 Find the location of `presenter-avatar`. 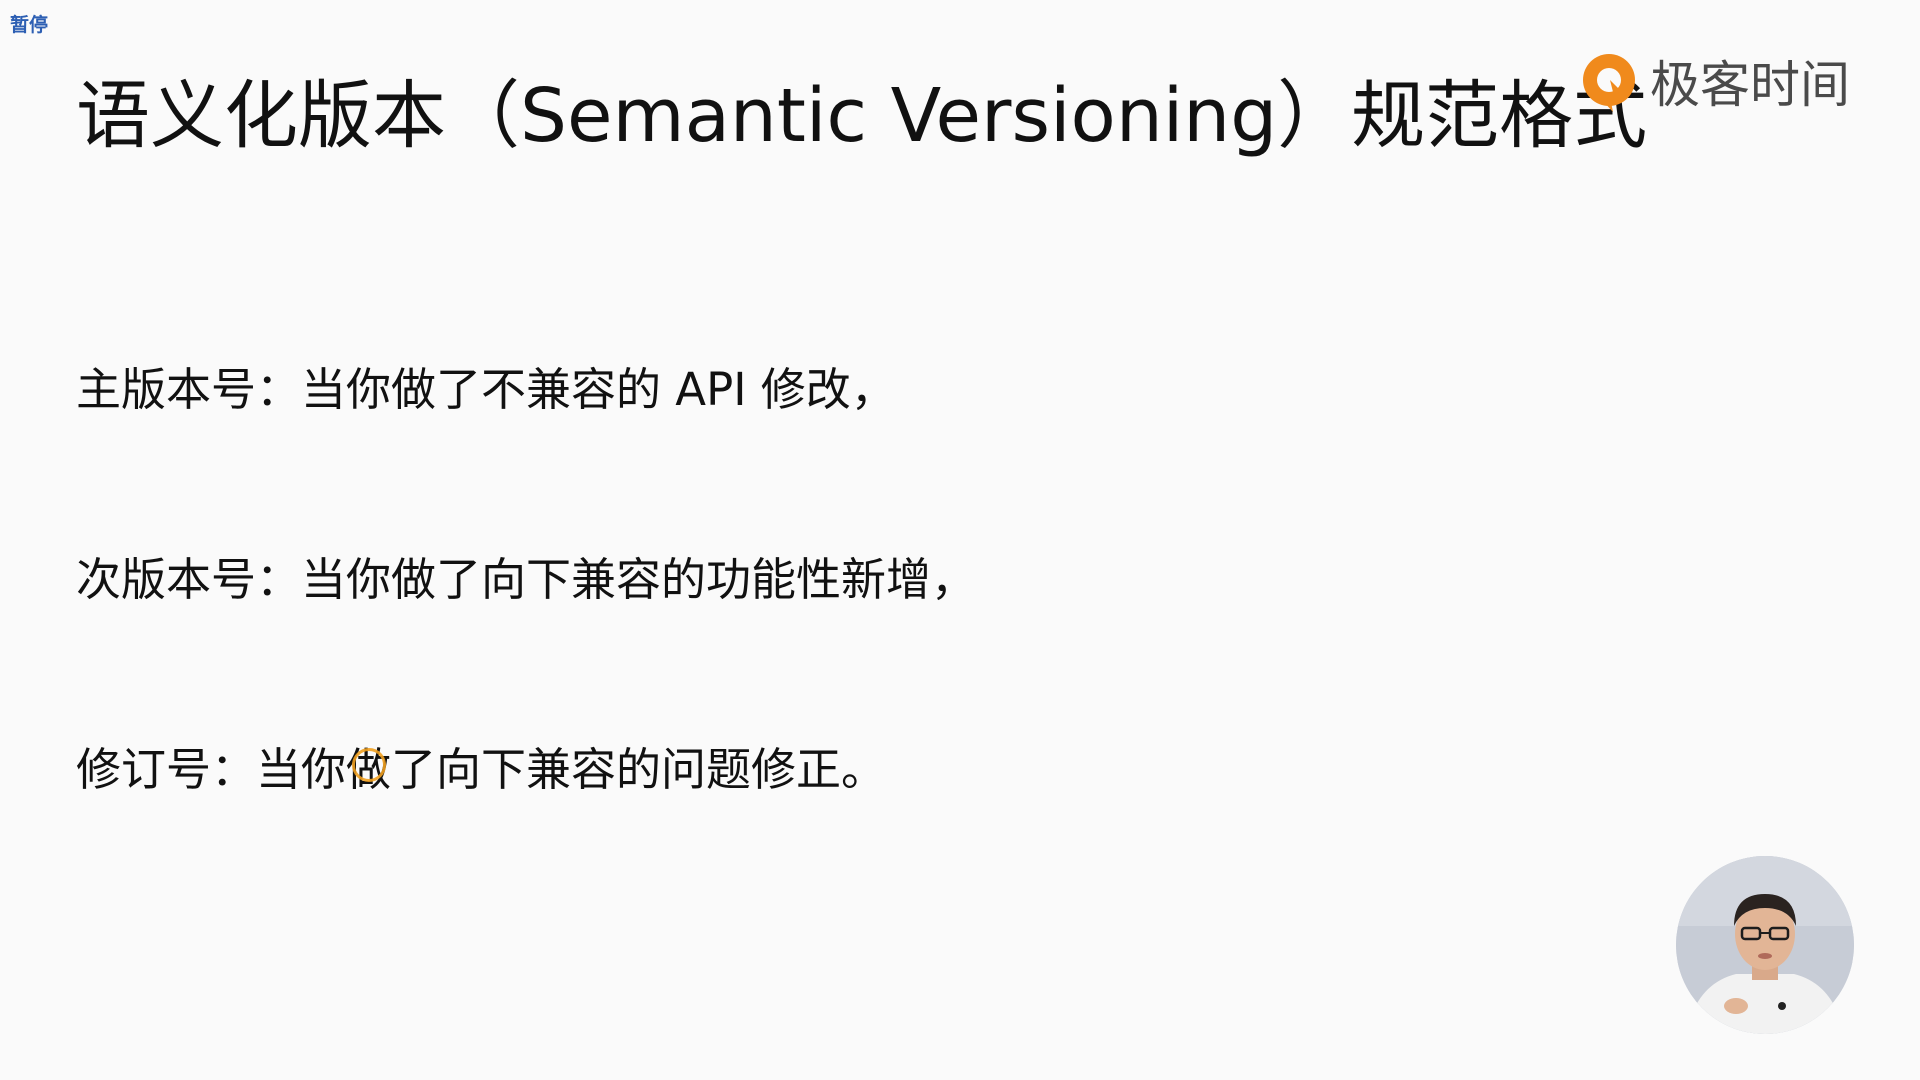

presenter-avatar is located at coordinates (1765, 945).